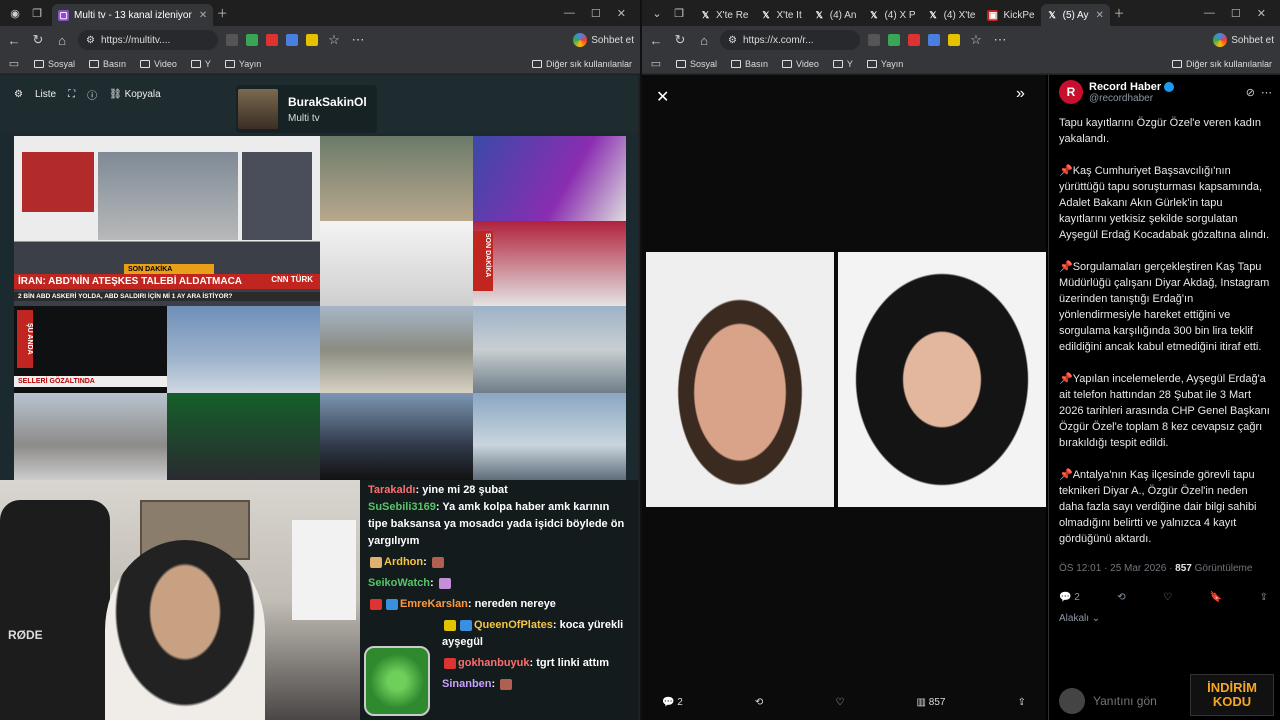 The height and width of the screenshot is (720, 1280). Describe the element at coordinates (1216, 597) in the screenshot. I see `bookmark-icon: 🔖` at that location.